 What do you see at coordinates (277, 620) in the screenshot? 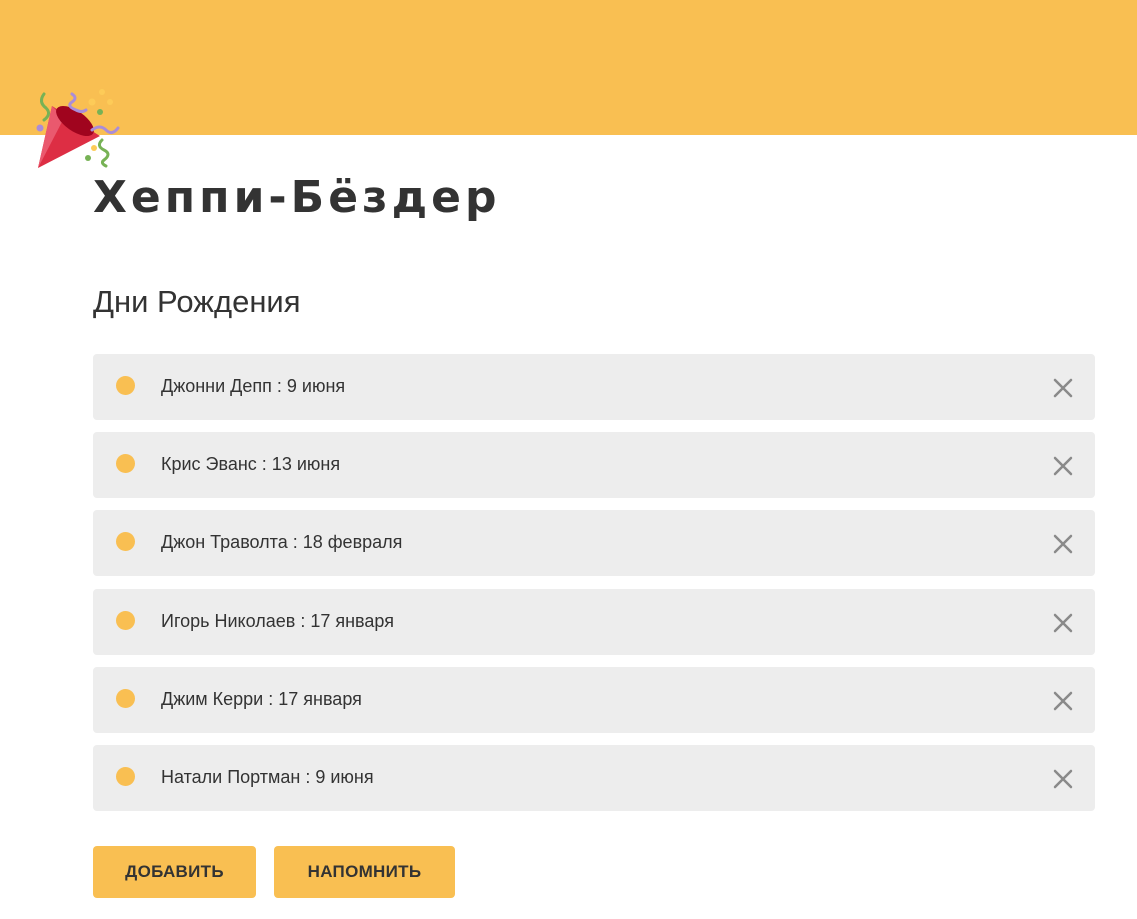
I see `birthday-label: Игорь Николаев : 17 января` at bounding box center [277, 620].